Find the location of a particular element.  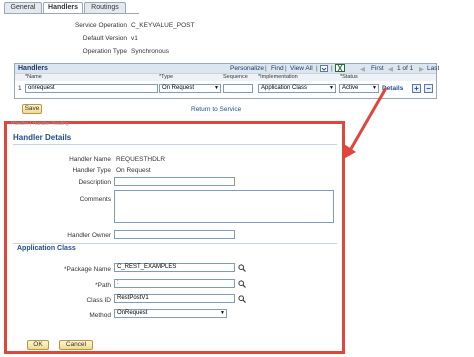

service-operation-label: Service Operation is located at coordinates (100, 25).